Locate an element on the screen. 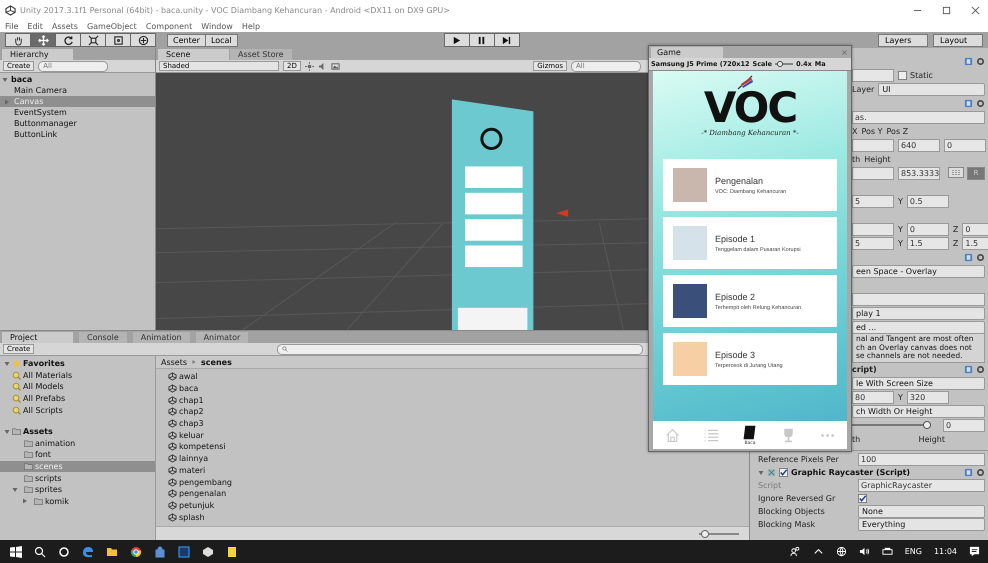 Image resolution: width=988 pixels, height=563 pixels. close-icon is located at coordinates (975, 10).